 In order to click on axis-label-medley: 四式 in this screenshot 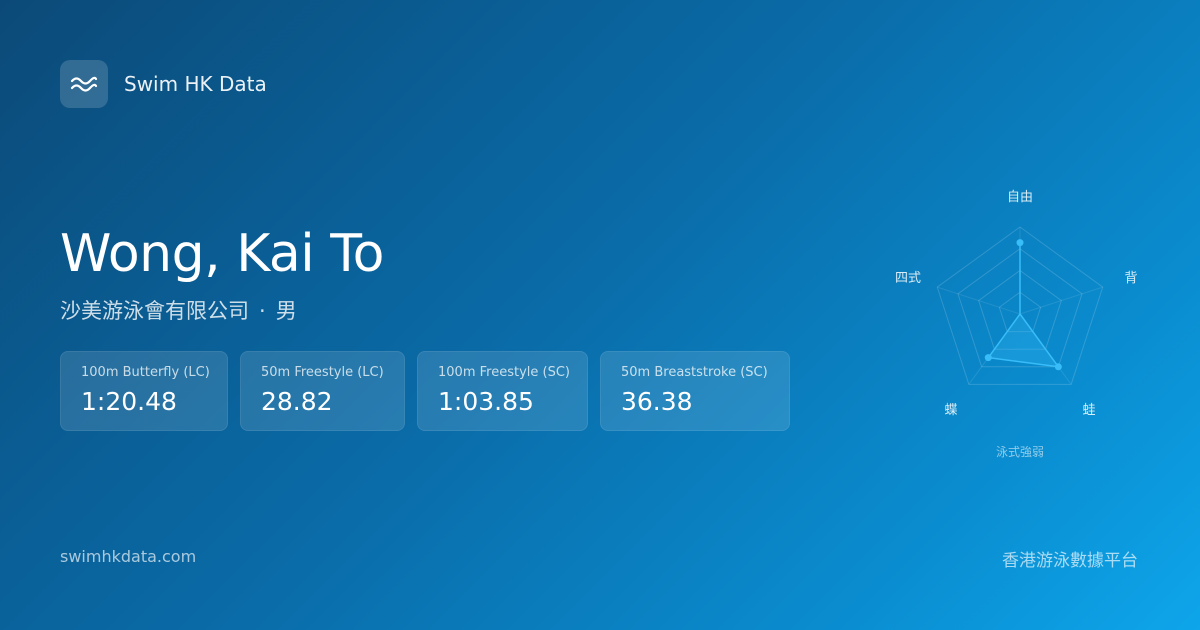, I will do `click(908, 278)`.